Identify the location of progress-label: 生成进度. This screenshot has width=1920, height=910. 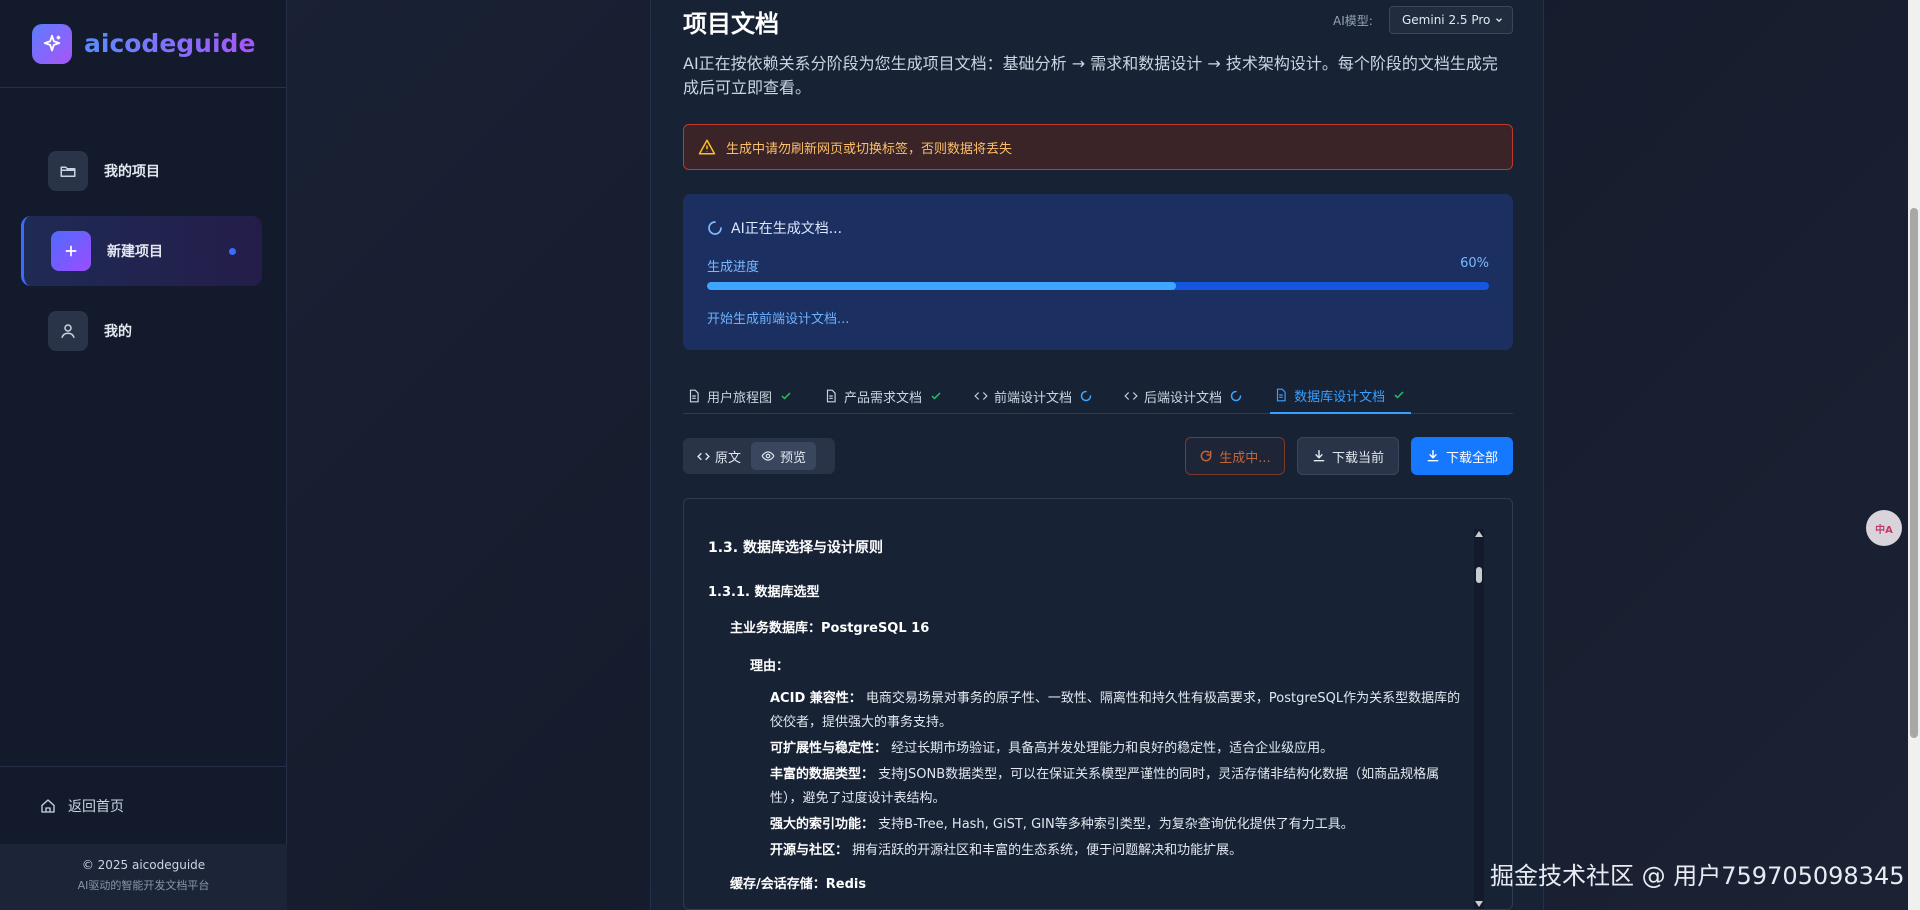
(733, 267).